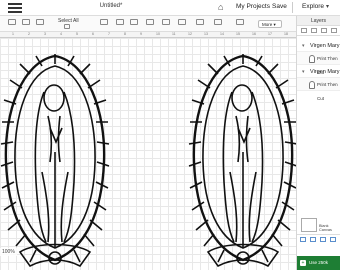 The width and height of the screenshot is (340, 270). I want to click on redo-icon, so click(26, 22).